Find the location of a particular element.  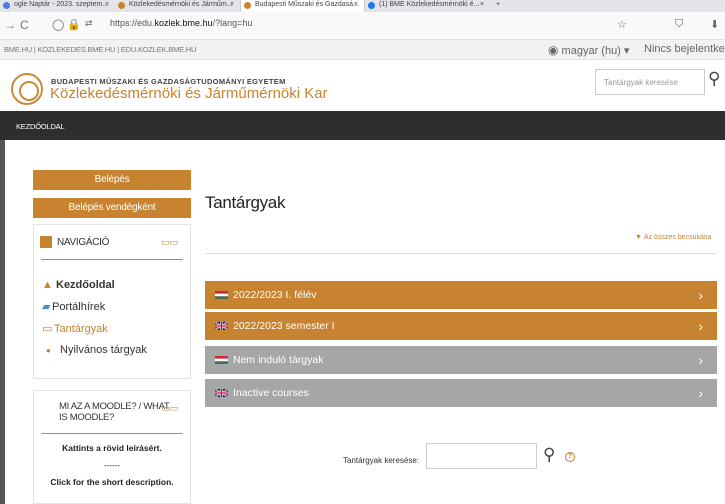

moodle-block-title: MI AZ A MOODLE? / WHAT IS MOODLE? is located at coordinates (114, 412).